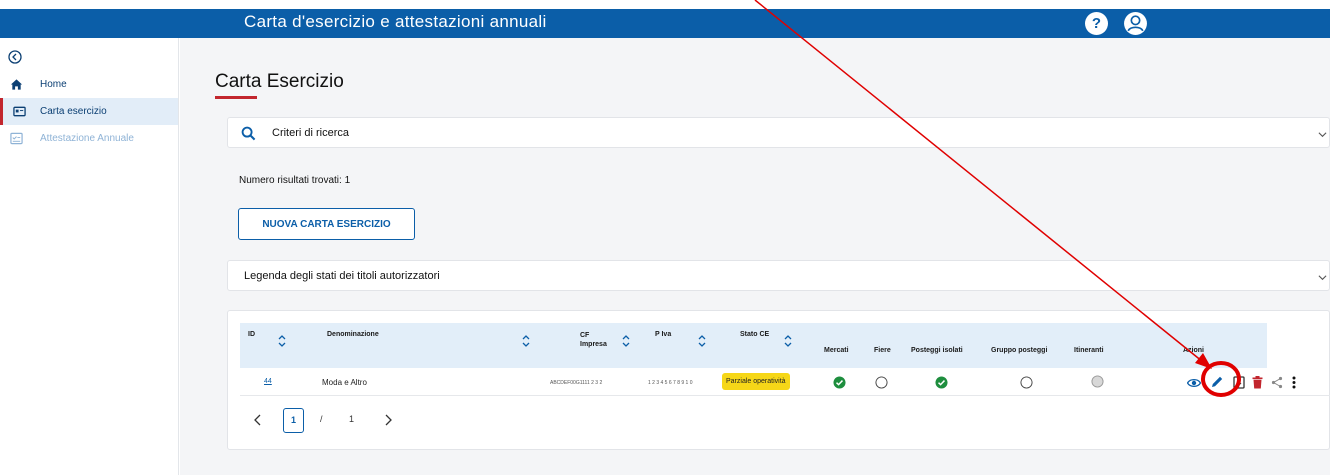 This screenshot has width=1330, height=475. I want to click on sidebar-item-label: Home, so click(53, 84).